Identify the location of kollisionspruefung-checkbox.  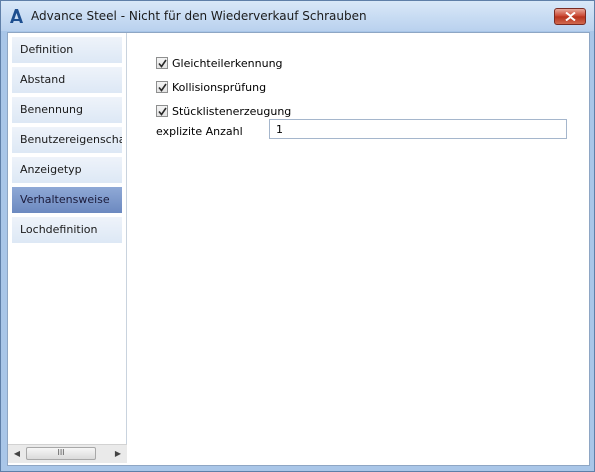
(162, 87).